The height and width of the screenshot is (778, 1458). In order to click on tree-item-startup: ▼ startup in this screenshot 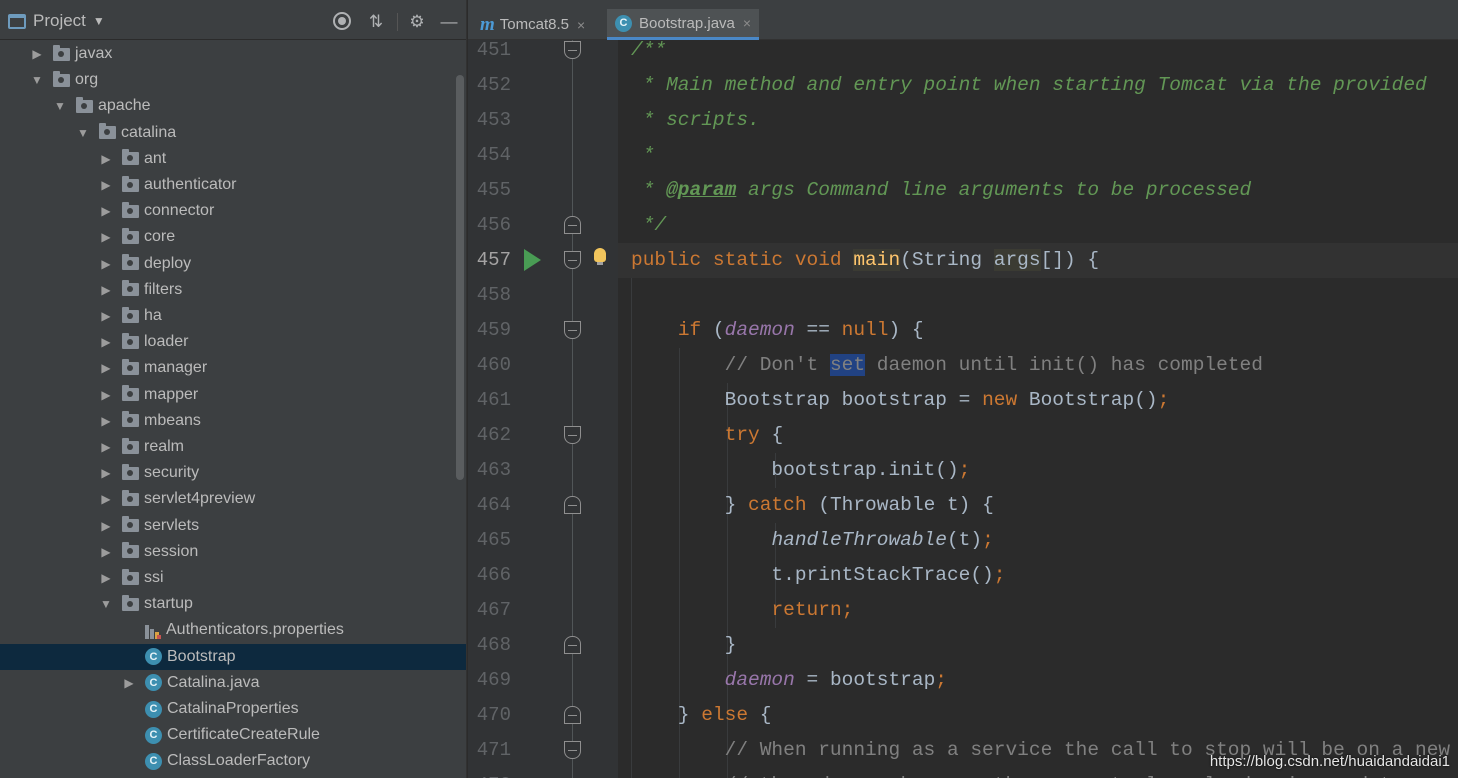, I will do `click(233, 604)`.